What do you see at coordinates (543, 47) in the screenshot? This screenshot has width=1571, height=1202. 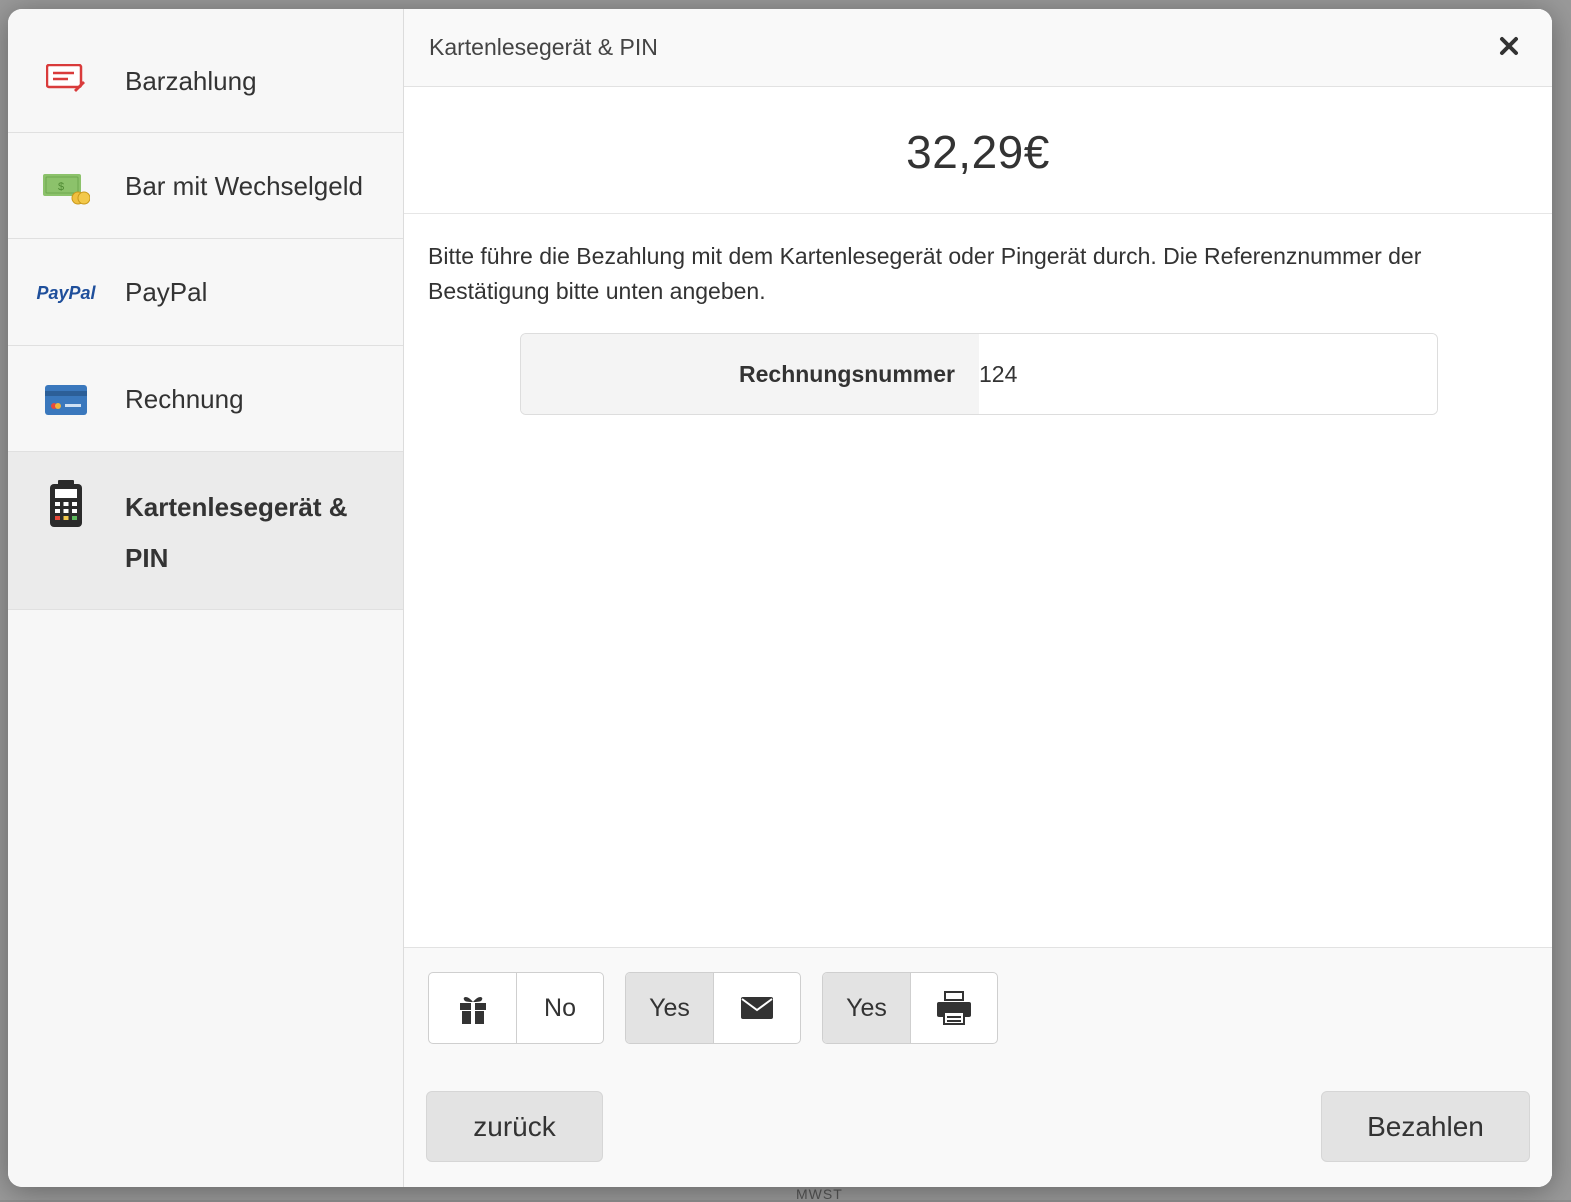 I see `modal-title: Kartenlesegerät & PIN` at bounding box center [543, 47].